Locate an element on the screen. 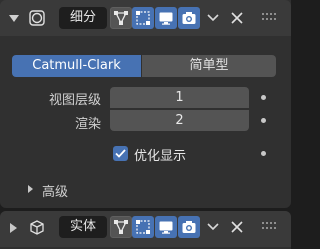  advanced-expand-triangle-icon is located at coordinates (30, 189).